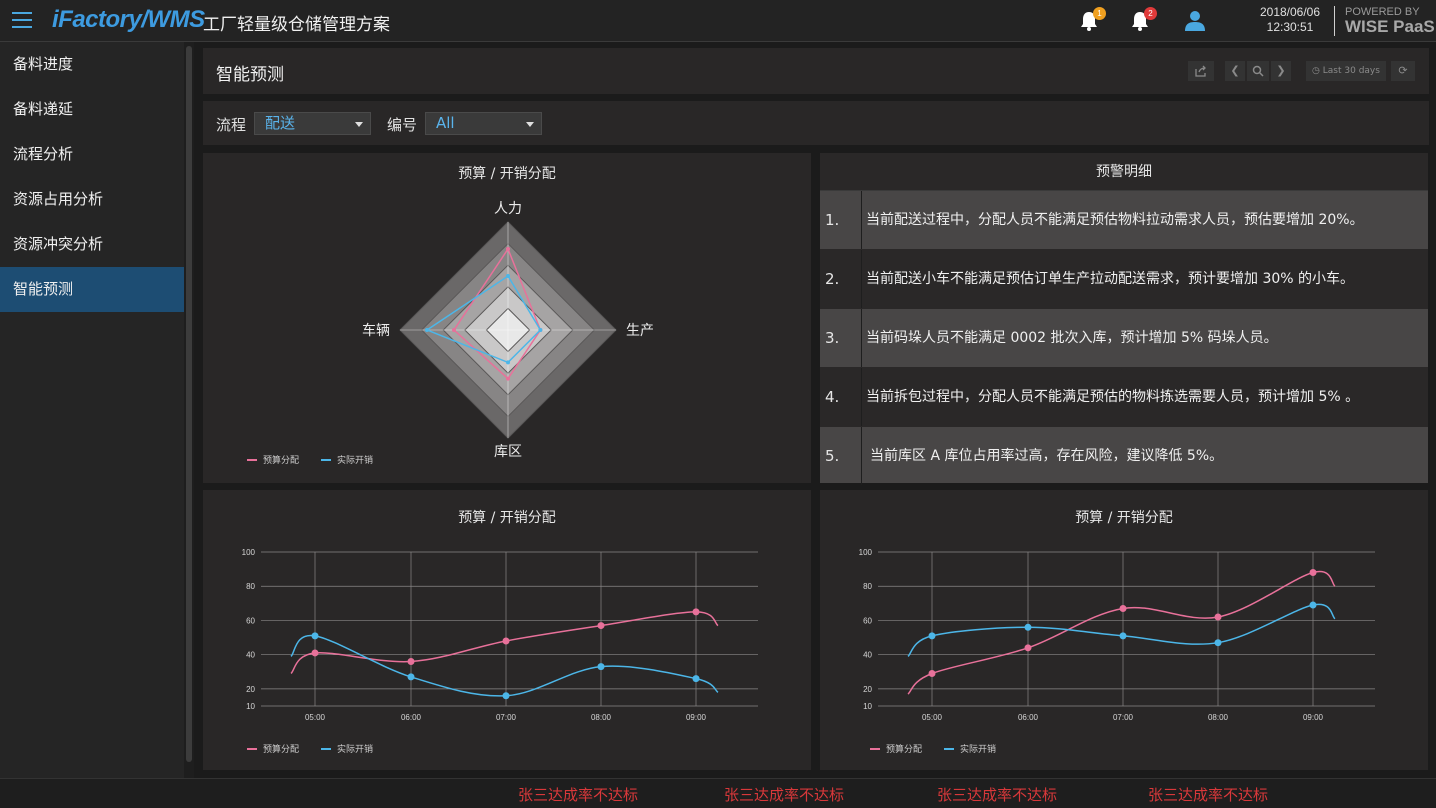 This screenshot has height=808, width=1436. I want to click on sidebar: 备料进度 备料递延 流程分析 资源占用分析 资源冲突分析 智能预测, so click(92, 410).